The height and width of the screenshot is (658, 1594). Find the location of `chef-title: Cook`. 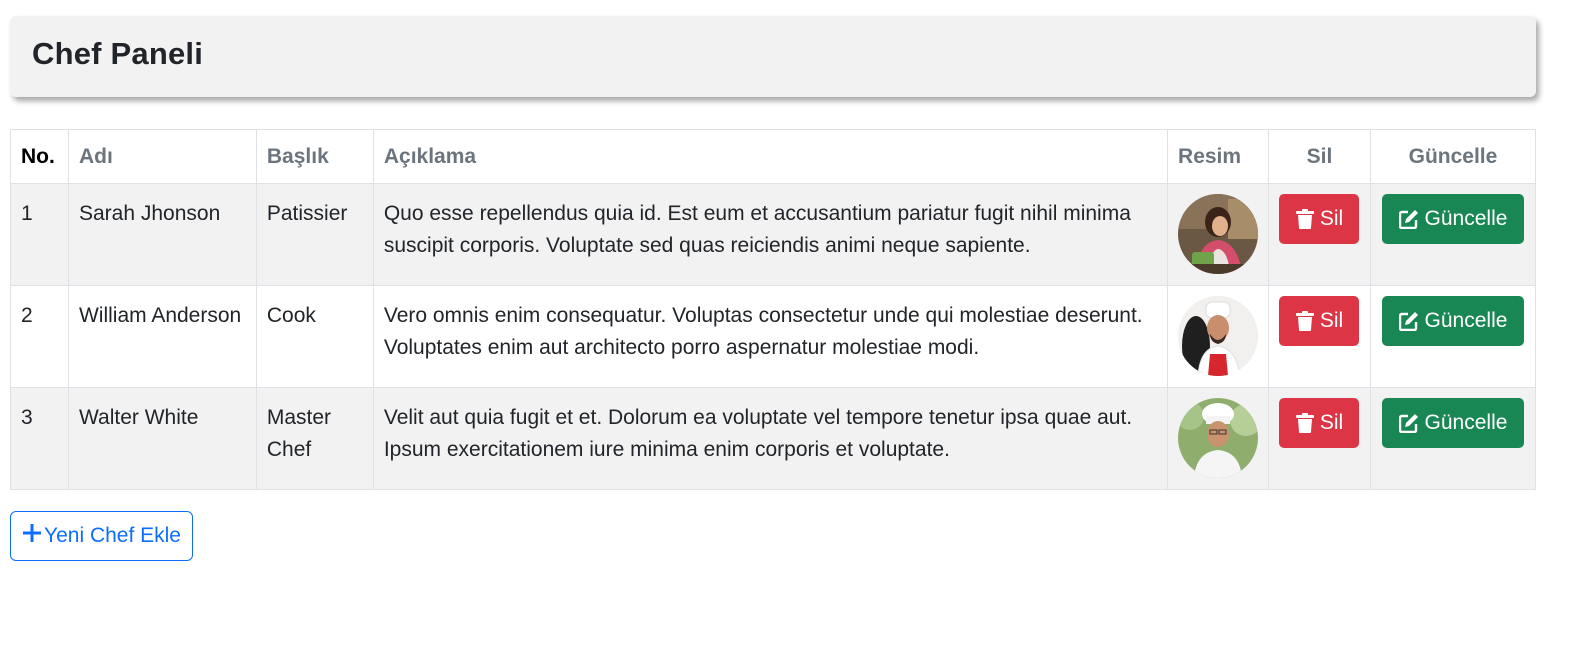

chef-title: Cook is located at coordinates (314, 336).